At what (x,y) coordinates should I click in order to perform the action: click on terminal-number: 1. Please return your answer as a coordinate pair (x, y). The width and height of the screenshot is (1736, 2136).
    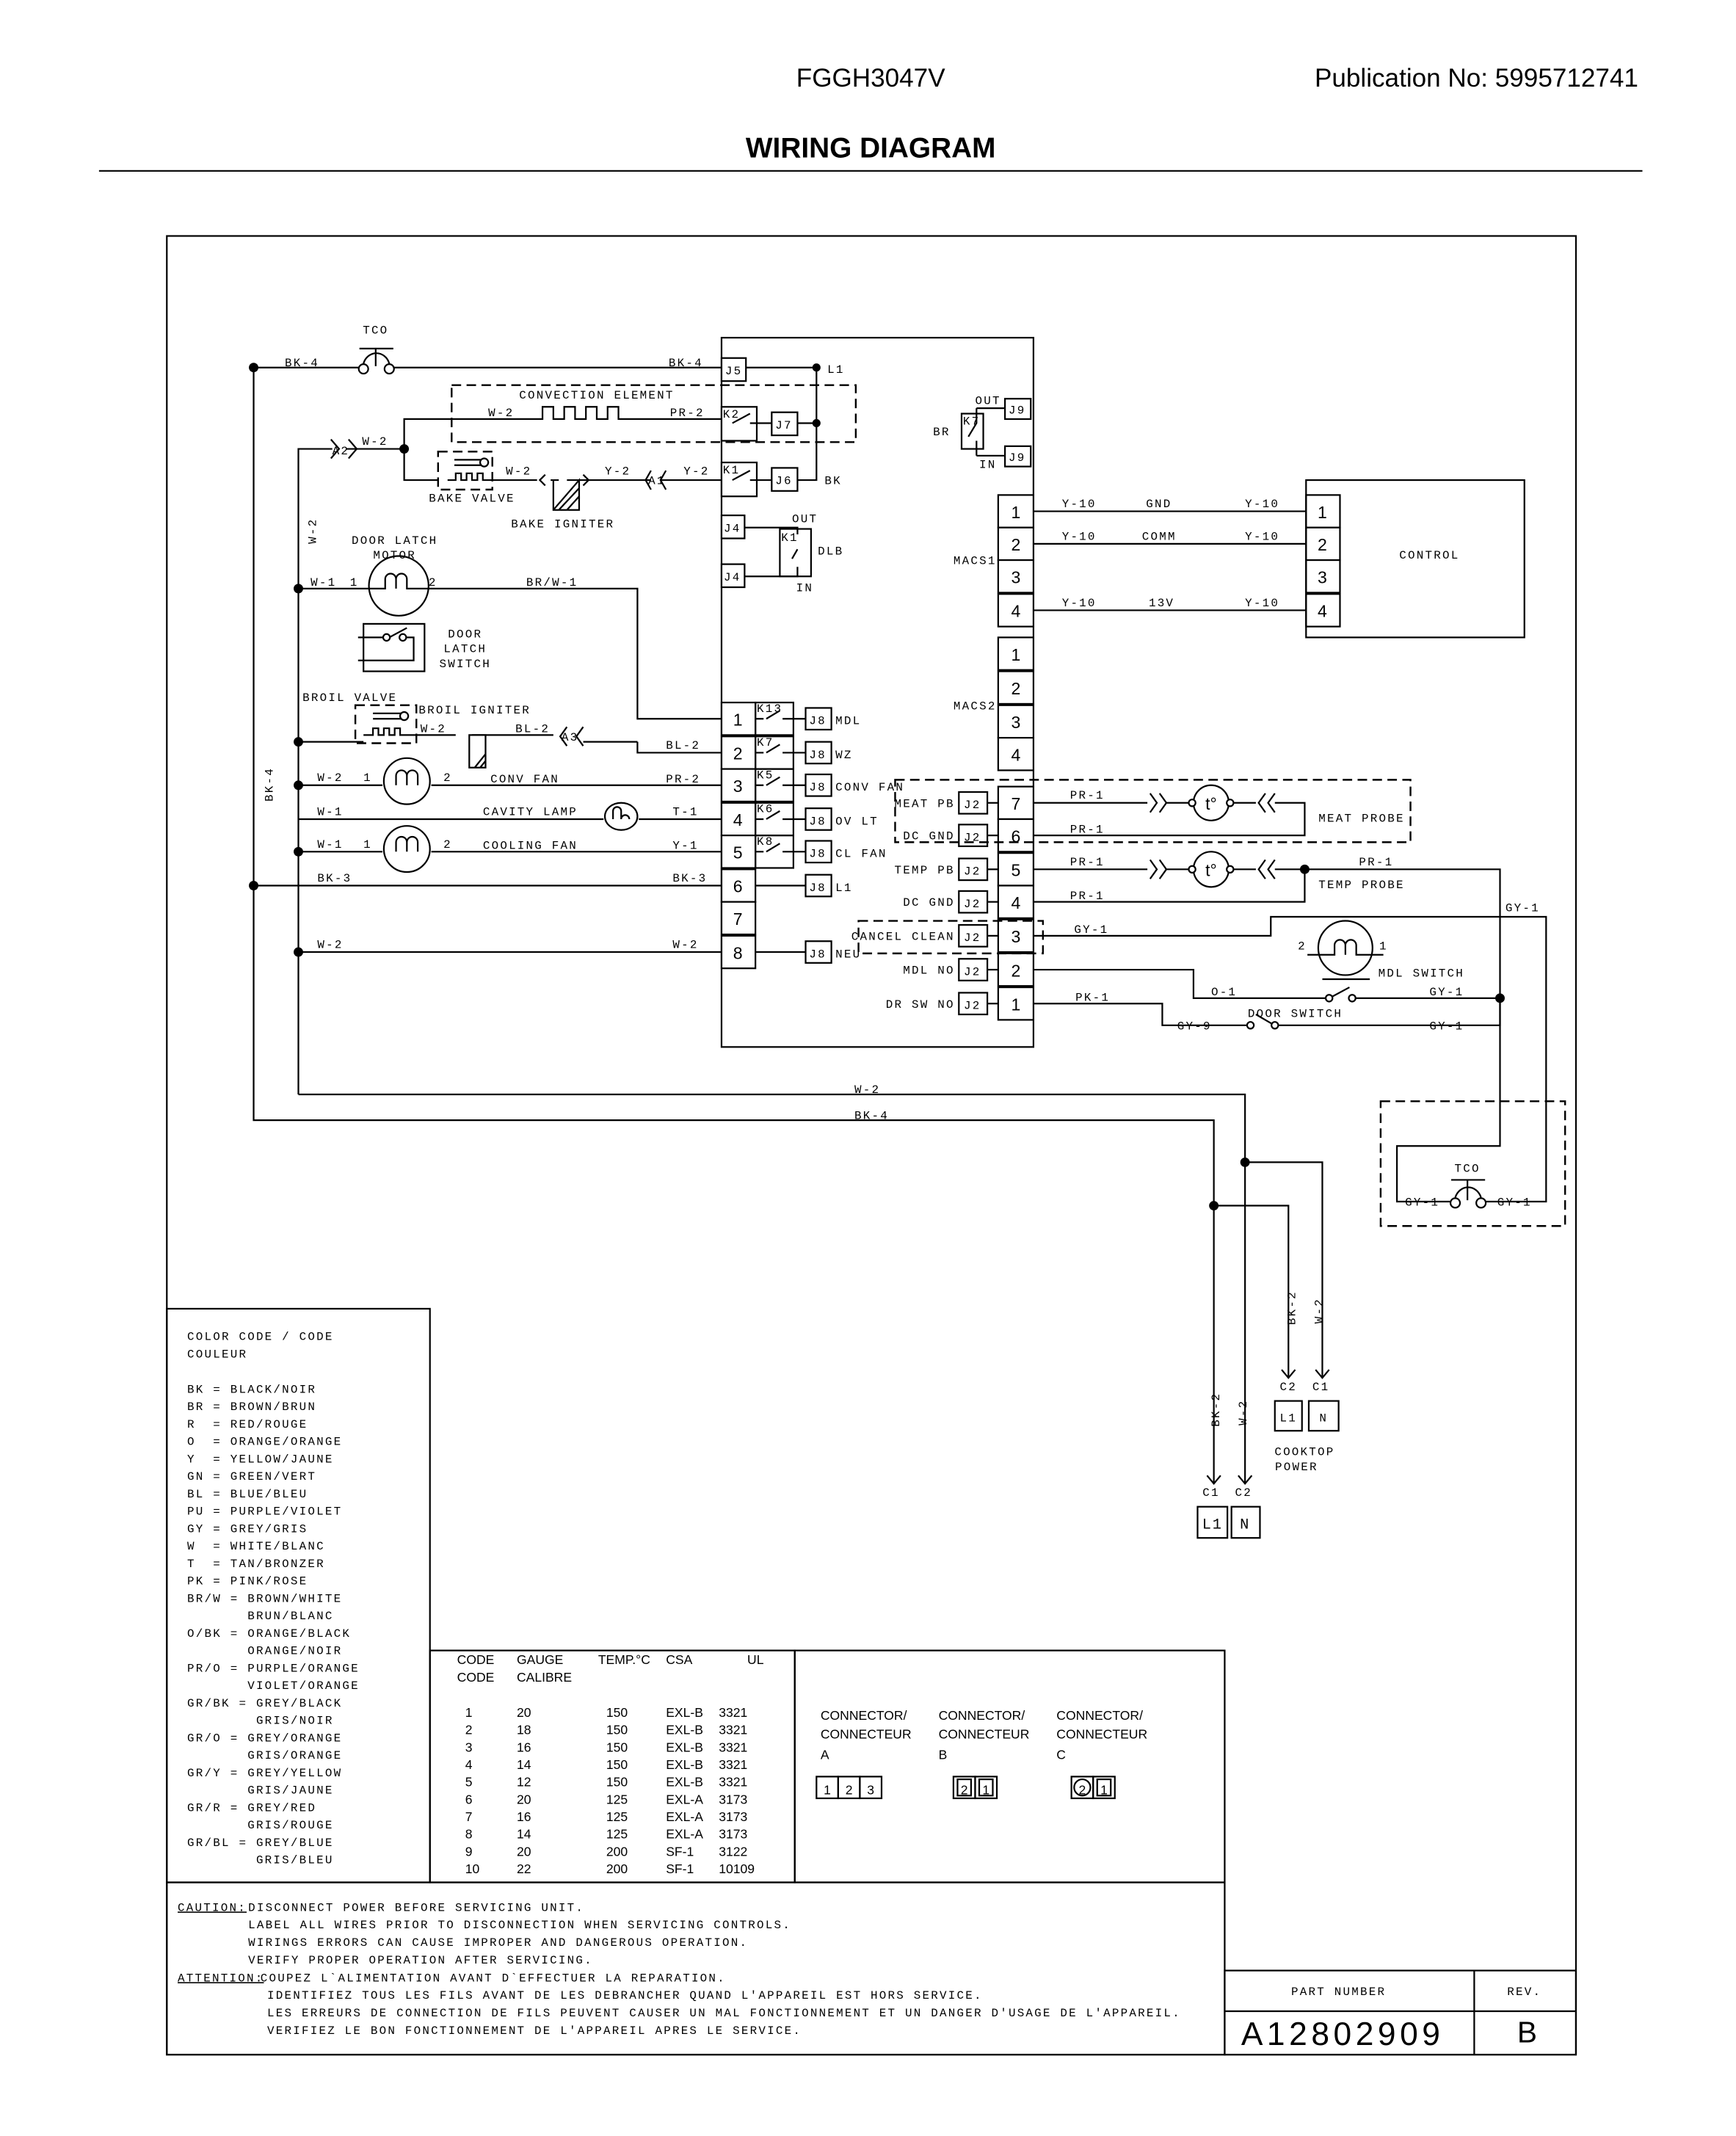
    Looking at the image, I should click on (738, 719).